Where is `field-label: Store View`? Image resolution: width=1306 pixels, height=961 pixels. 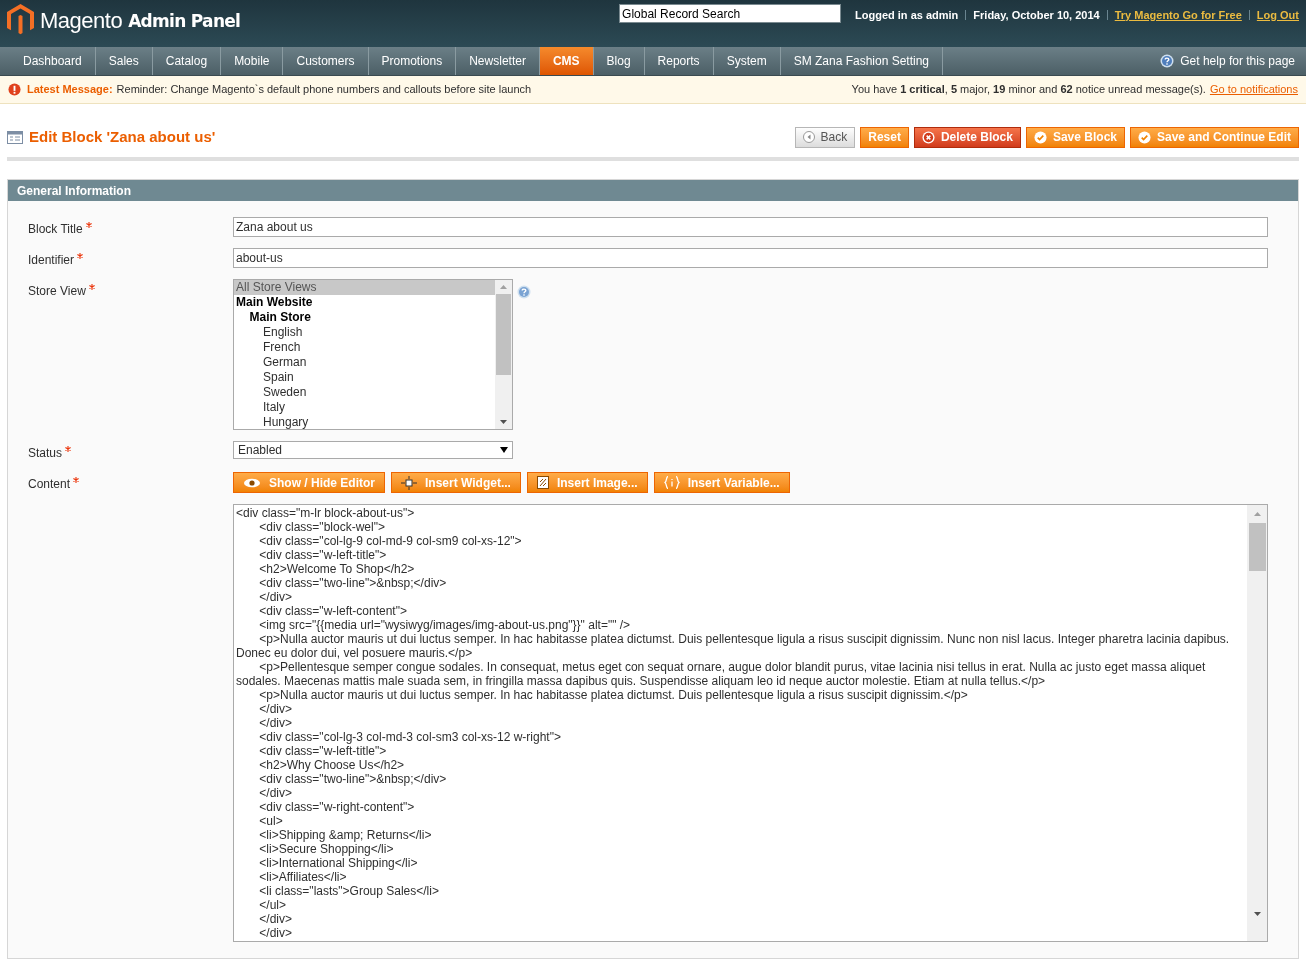 field-label: Store View is located at coordinates (57, 291).